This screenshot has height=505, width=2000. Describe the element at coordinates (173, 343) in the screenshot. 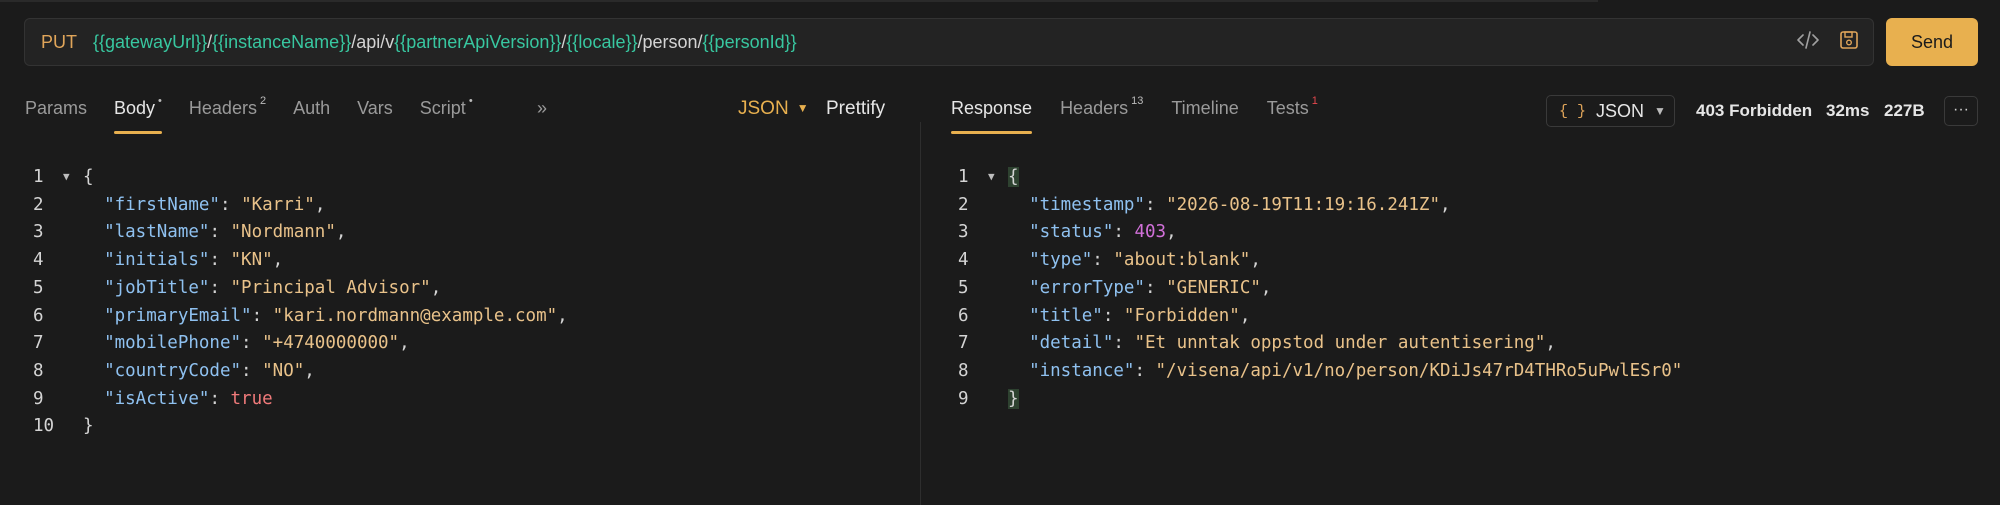

I see `code-token: "mobilePhone"` at that location.